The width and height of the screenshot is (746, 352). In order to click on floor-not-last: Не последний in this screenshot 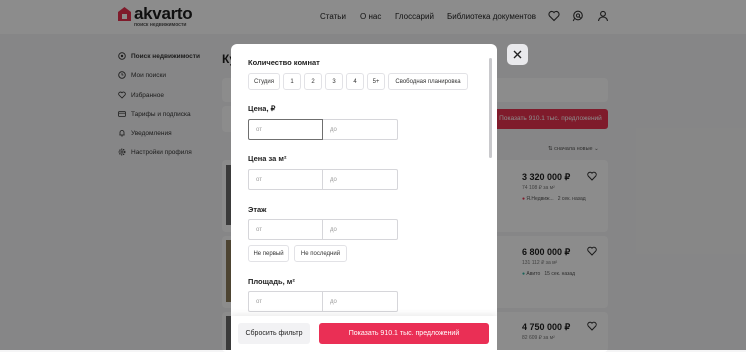, I will do `click(320, 253)`.